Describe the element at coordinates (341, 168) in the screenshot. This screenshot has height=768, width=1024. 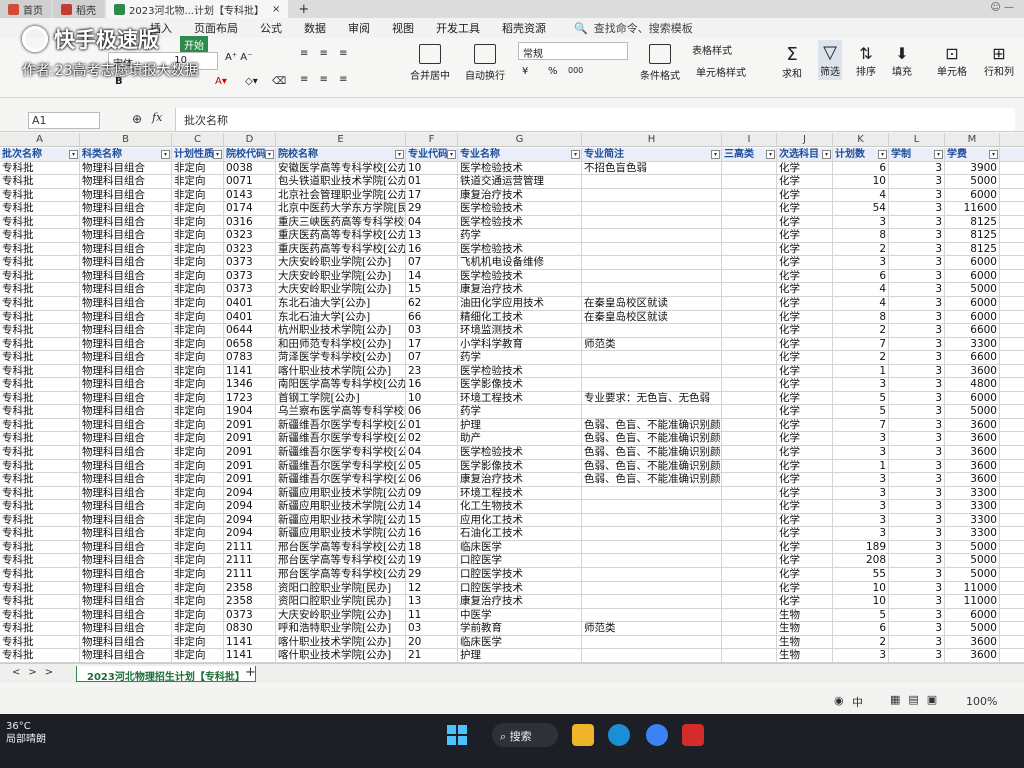
I see `table-cell: 安徽医学高等专科学校[公办]` at that location.